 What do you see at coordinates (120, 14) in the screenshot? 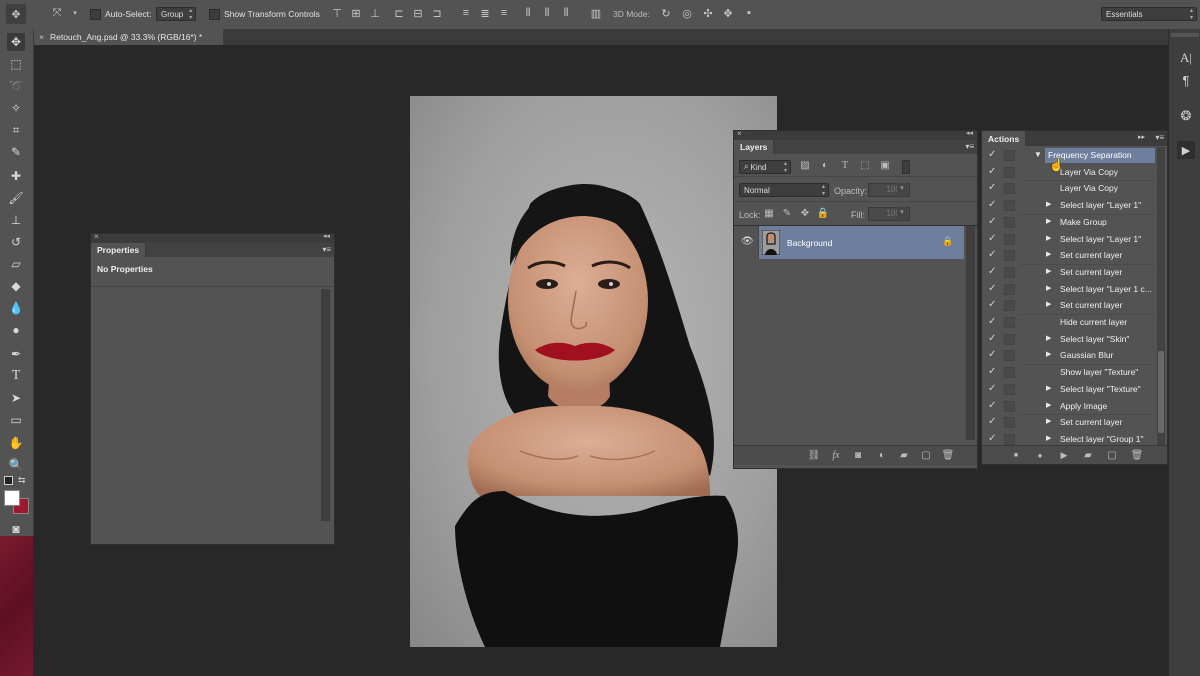
I see `auto-select-checkbox: Auto-Select:` at bounding box center [120, 14].